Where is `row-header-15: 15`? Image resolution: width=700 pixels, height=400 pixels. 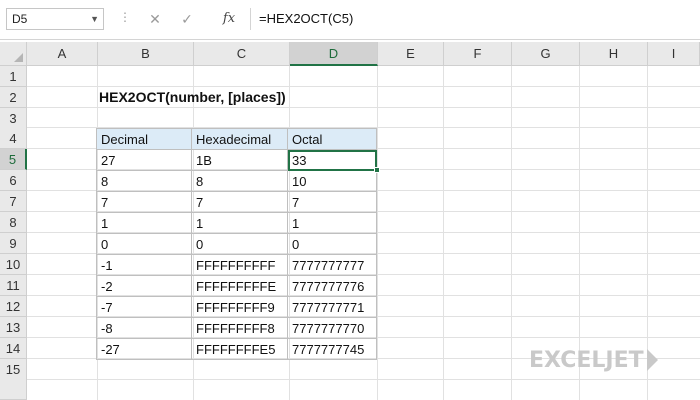 row-header-15: 15 is located at coordinates (13, 379).